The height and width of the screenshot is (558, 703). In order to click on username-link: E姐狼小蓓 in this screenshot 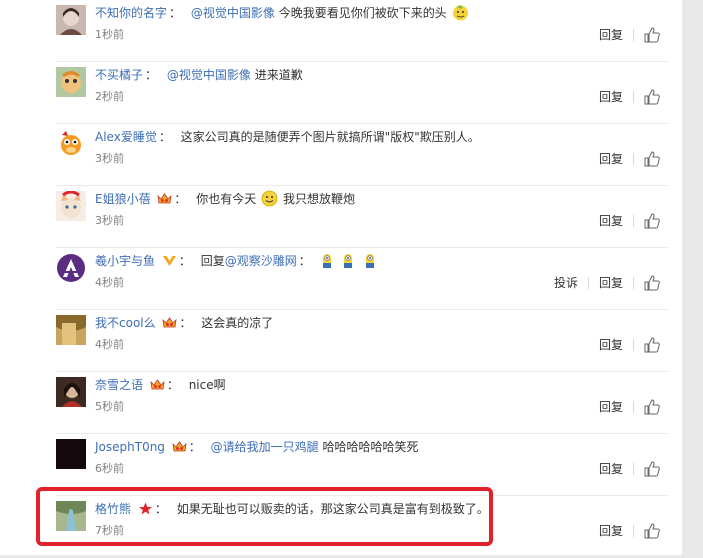, I will do `click(123, 199)`.